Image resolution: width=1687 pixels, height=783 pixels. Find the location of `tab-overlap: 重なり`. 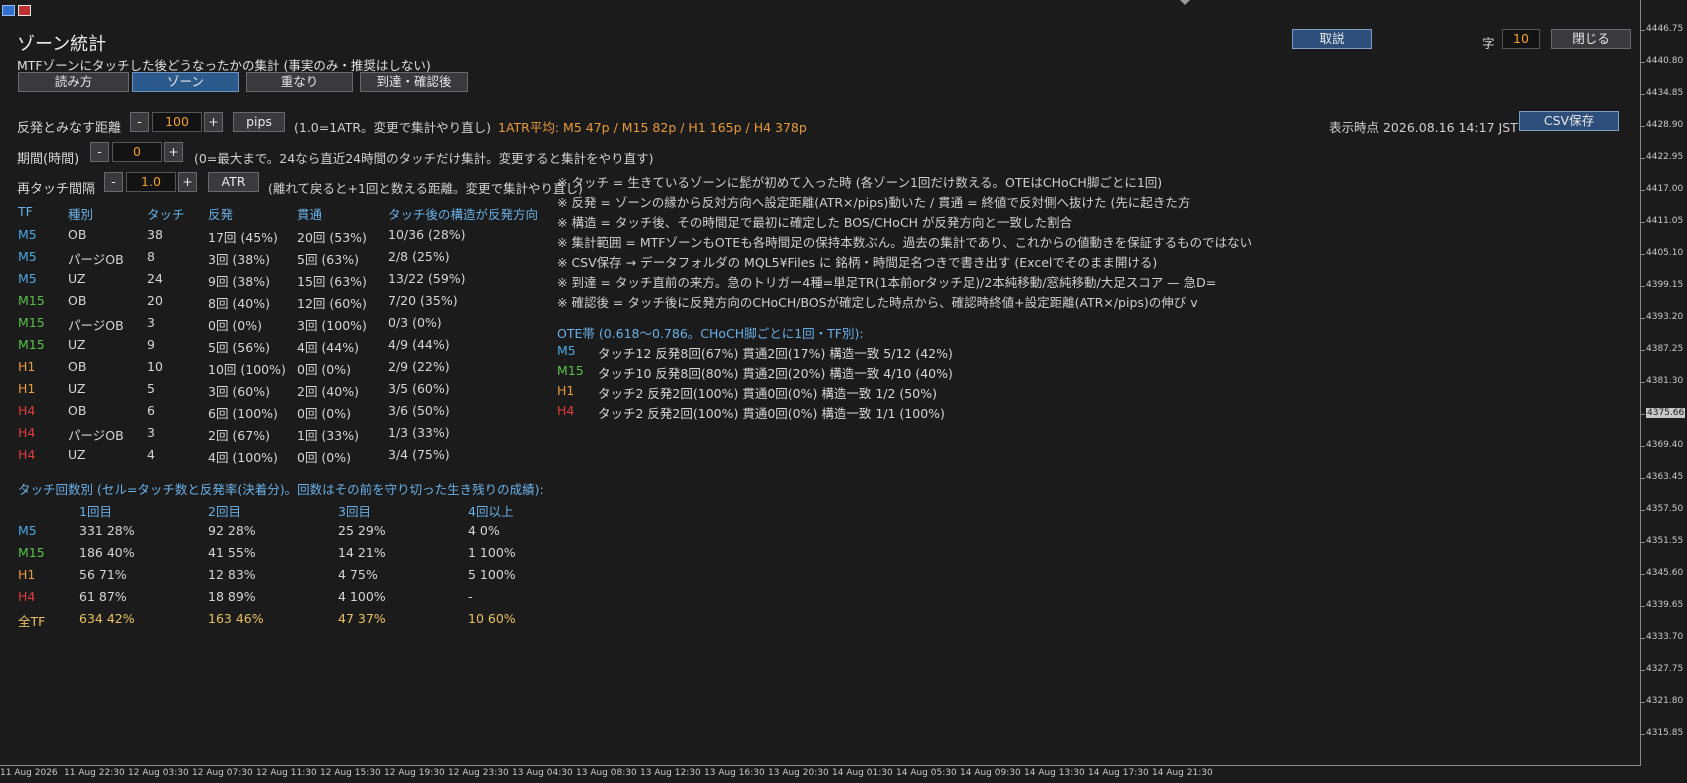

tab-overlap: 重なり is located at coordinates (299, 82).